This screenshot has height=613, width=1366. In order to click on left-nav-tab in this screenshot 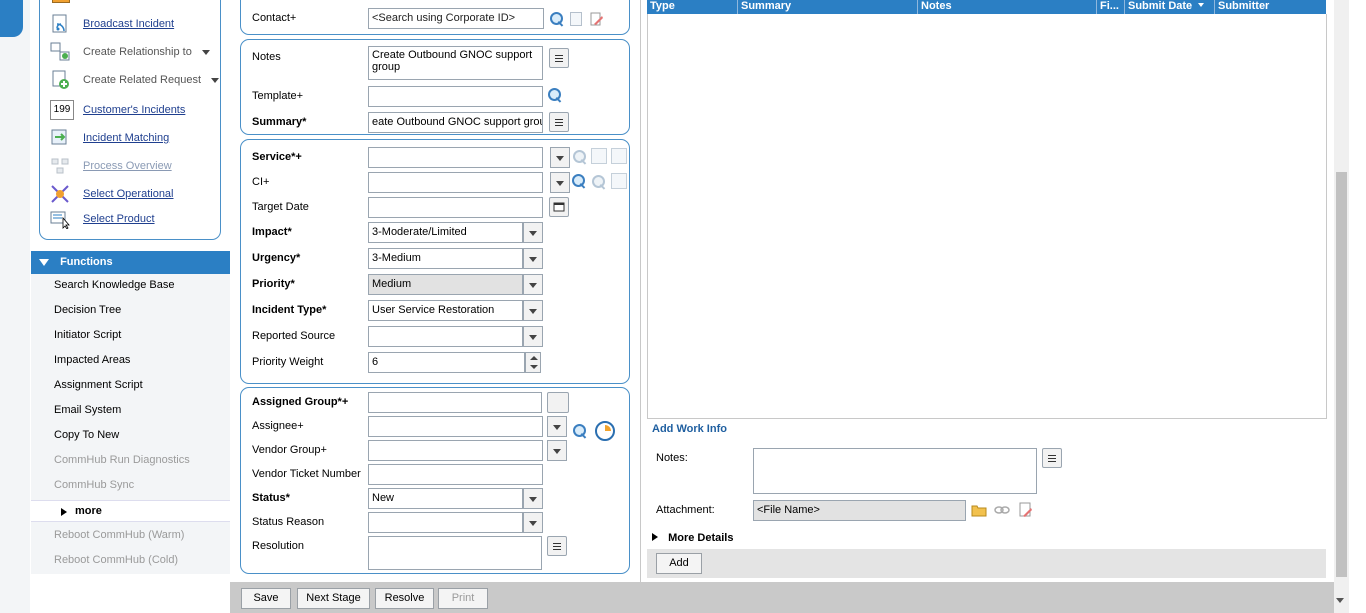, I will do `click(11, 18)`.